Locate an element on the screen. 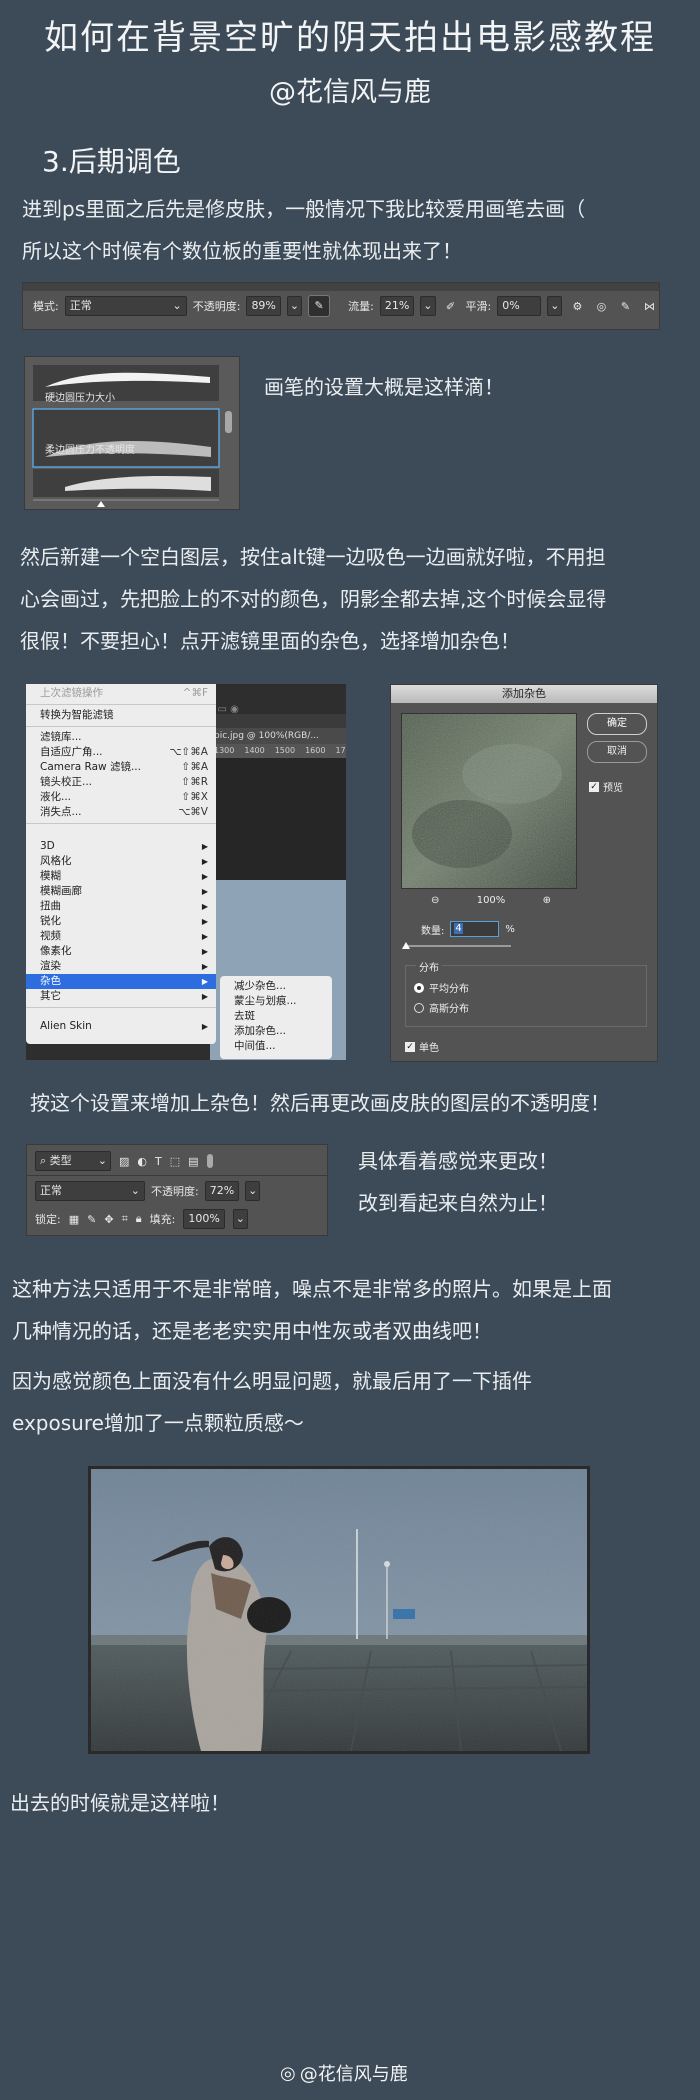 This screenshot has height=2100, width=700. zoom-in-icon: ⊕ is located at coordinates (547, 900).